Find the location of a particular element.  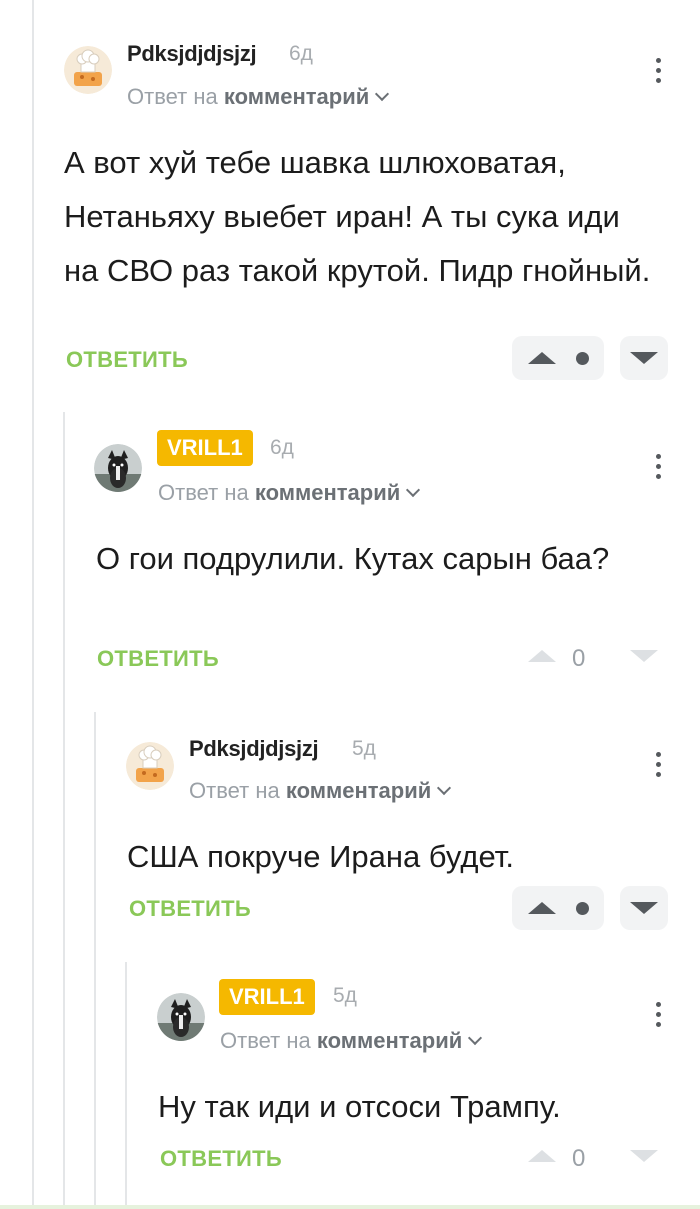

comment-text: Ну так иди и отсоси Трампу. is located at coordinates (359, 1106).